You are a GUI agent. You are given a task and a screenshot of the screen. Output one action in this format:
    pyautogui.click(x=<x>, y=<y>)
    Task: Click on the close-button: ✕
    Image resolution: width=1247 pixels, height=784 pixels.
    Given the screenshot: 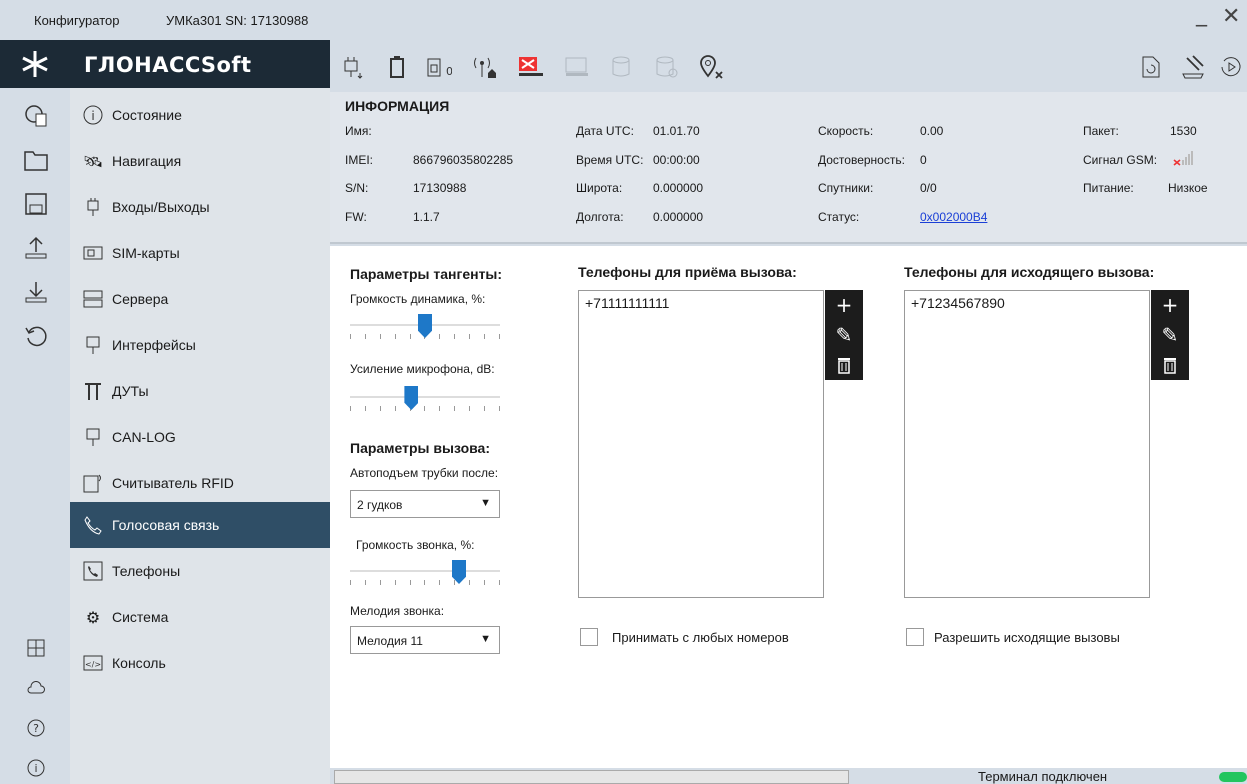 What is the action you would take?
    pyautogui.click(x=1231, y=17)
    